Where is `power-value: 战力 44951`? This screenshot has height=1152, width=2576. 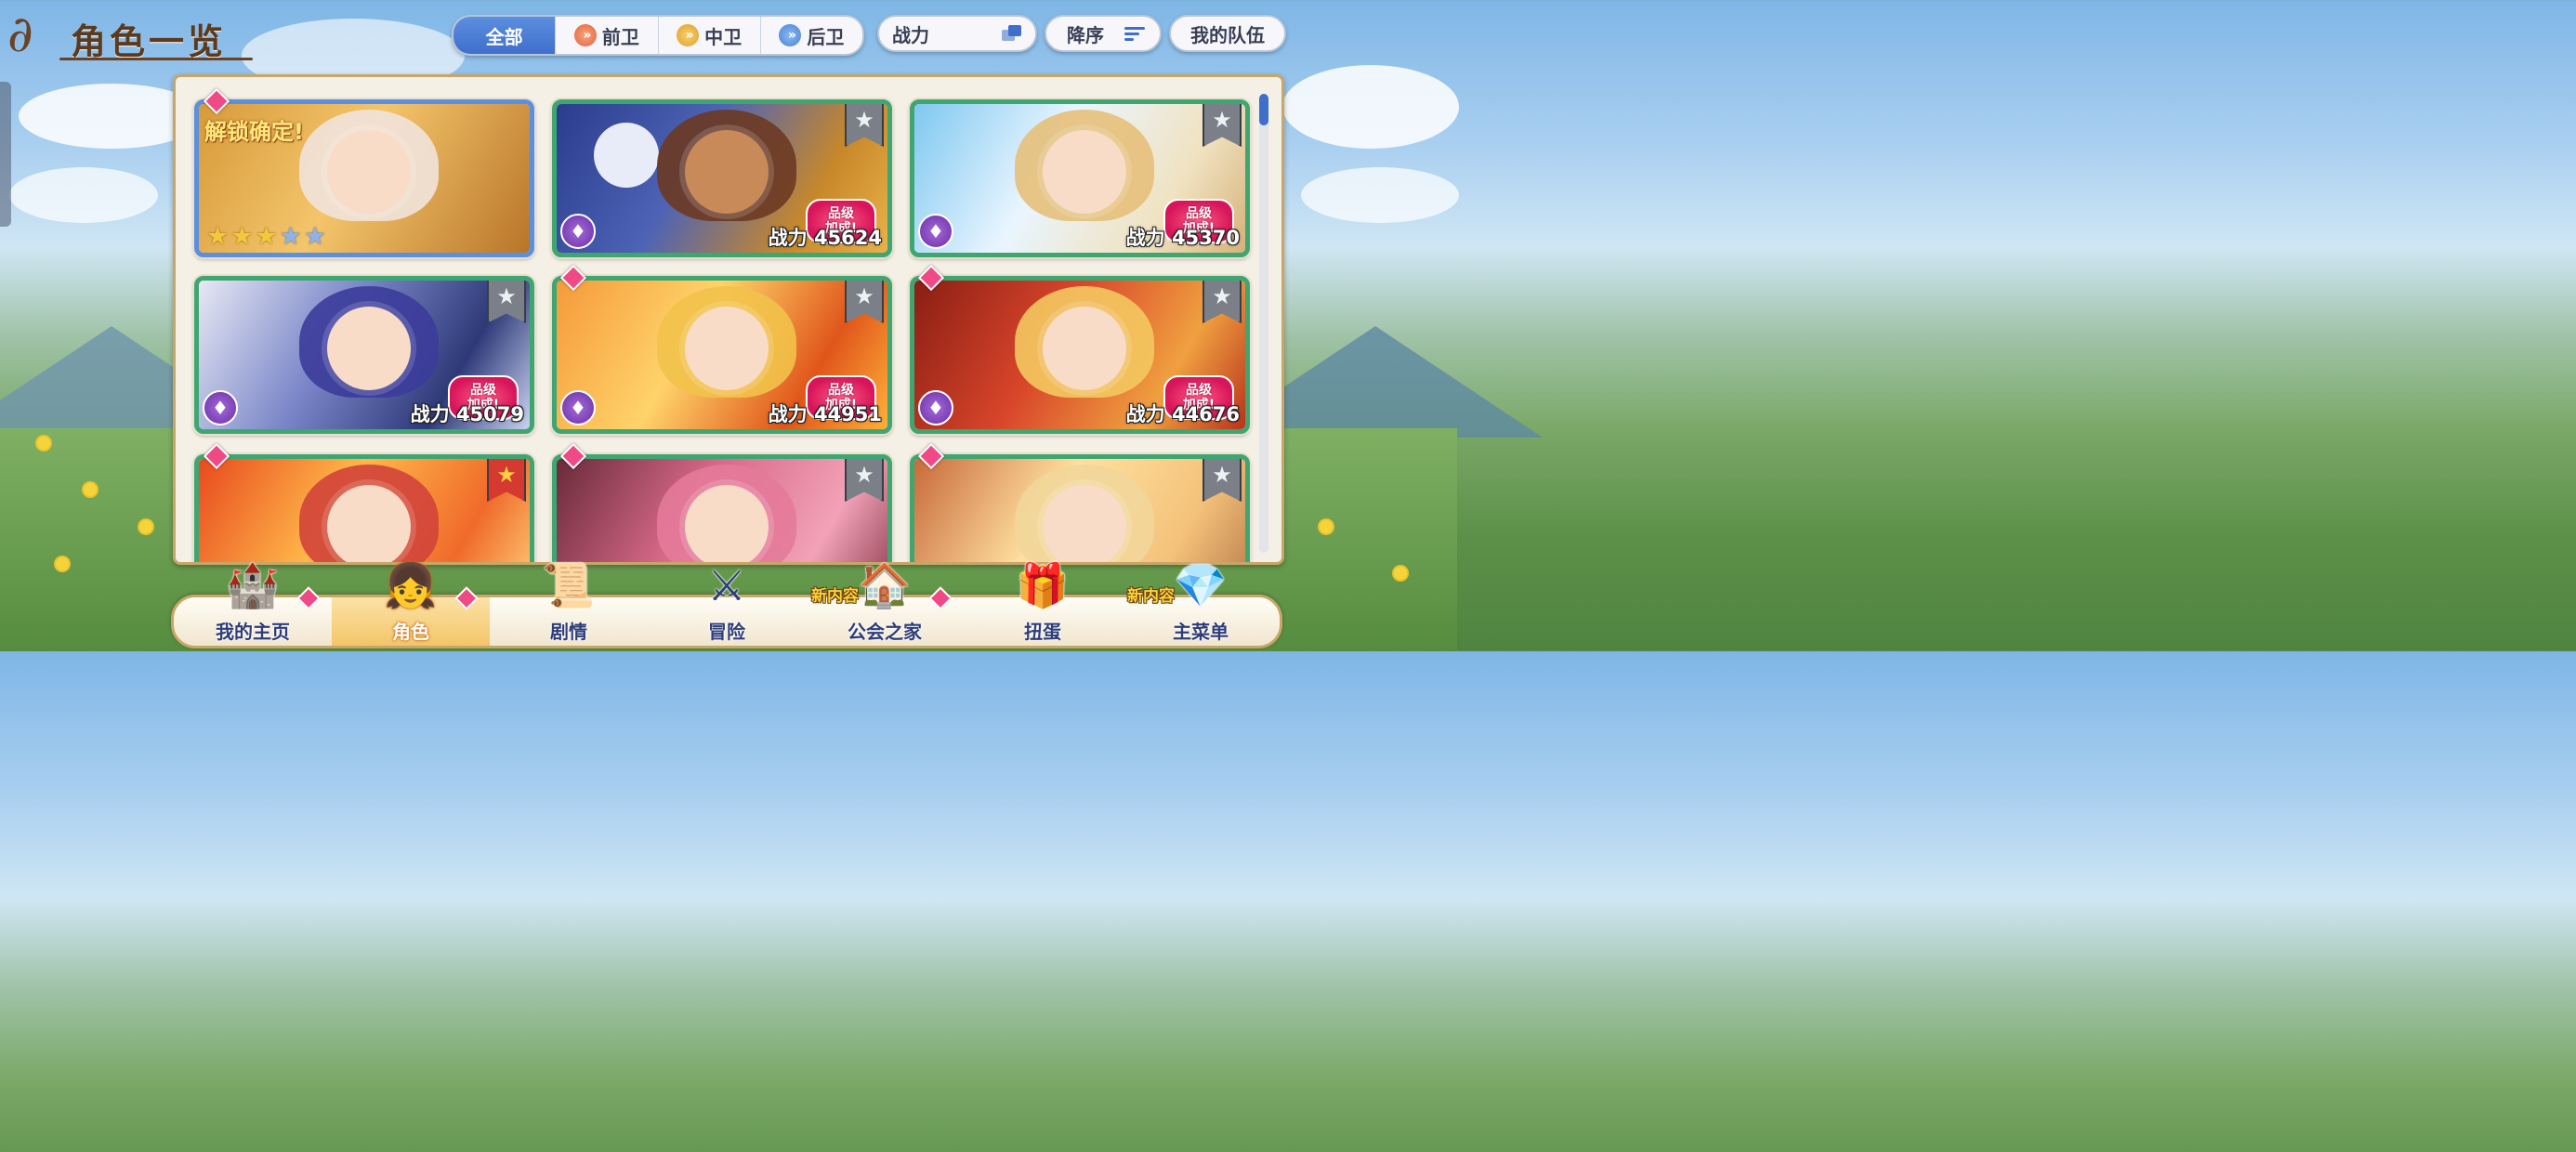
power-value: 战力 44951 is located at coordinates (825, 413).